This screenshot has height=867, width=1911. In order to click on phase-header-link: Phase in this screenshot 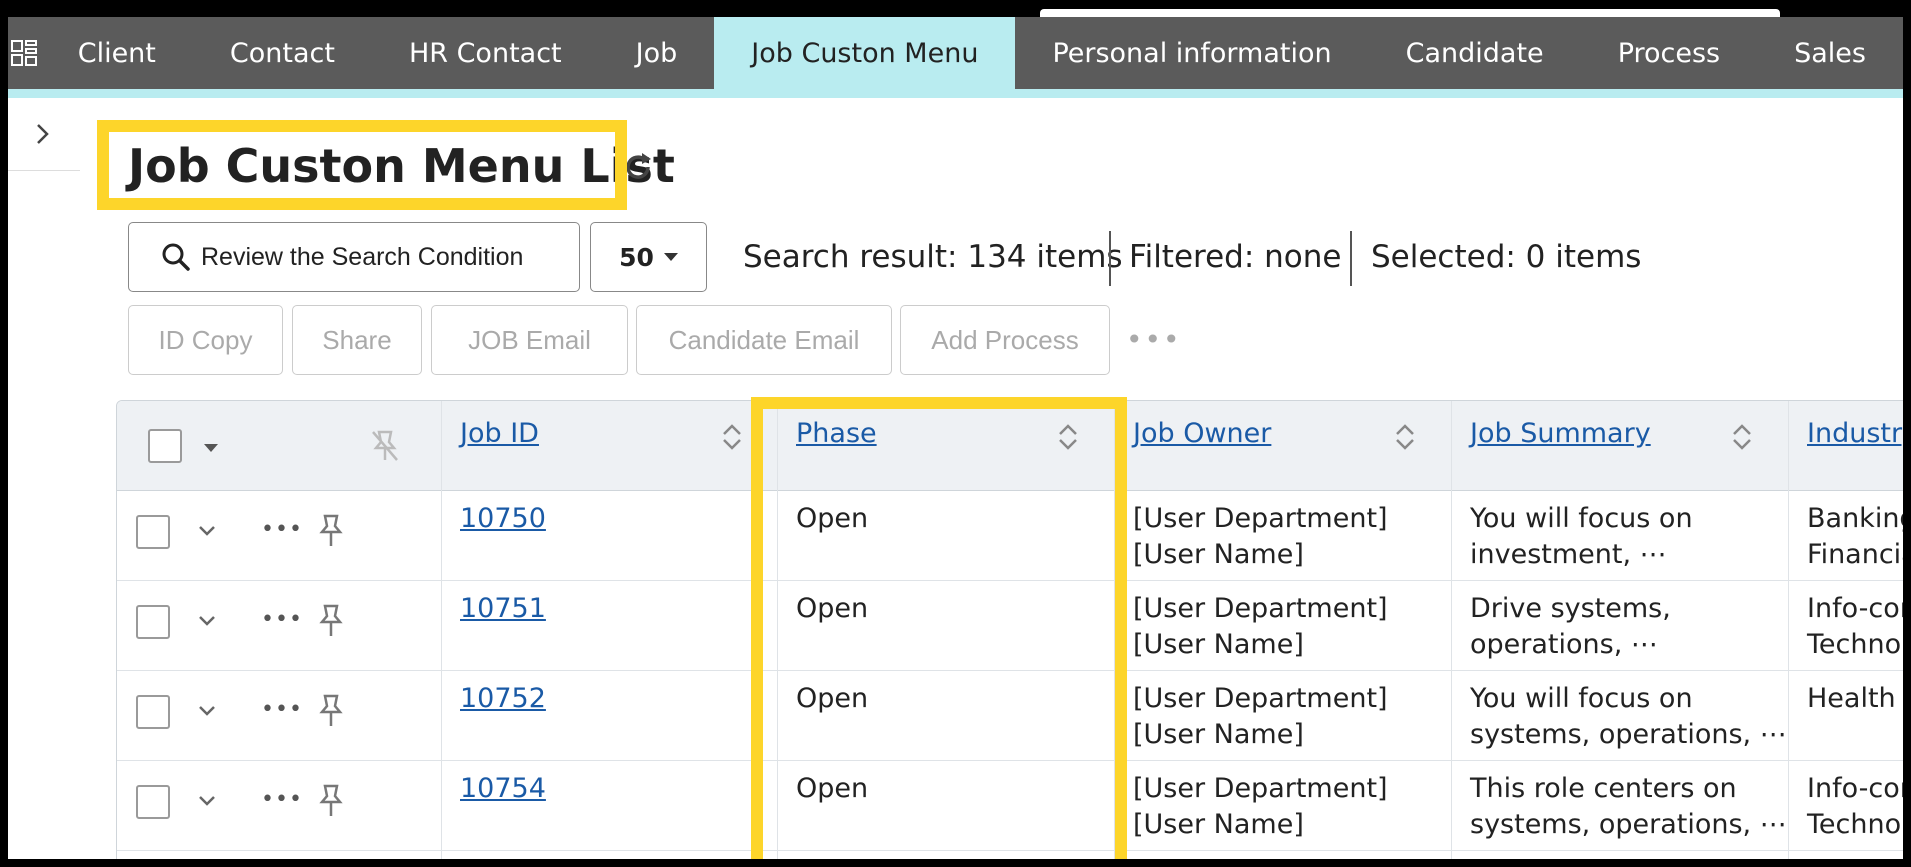, I will do `click(836, 433)`.